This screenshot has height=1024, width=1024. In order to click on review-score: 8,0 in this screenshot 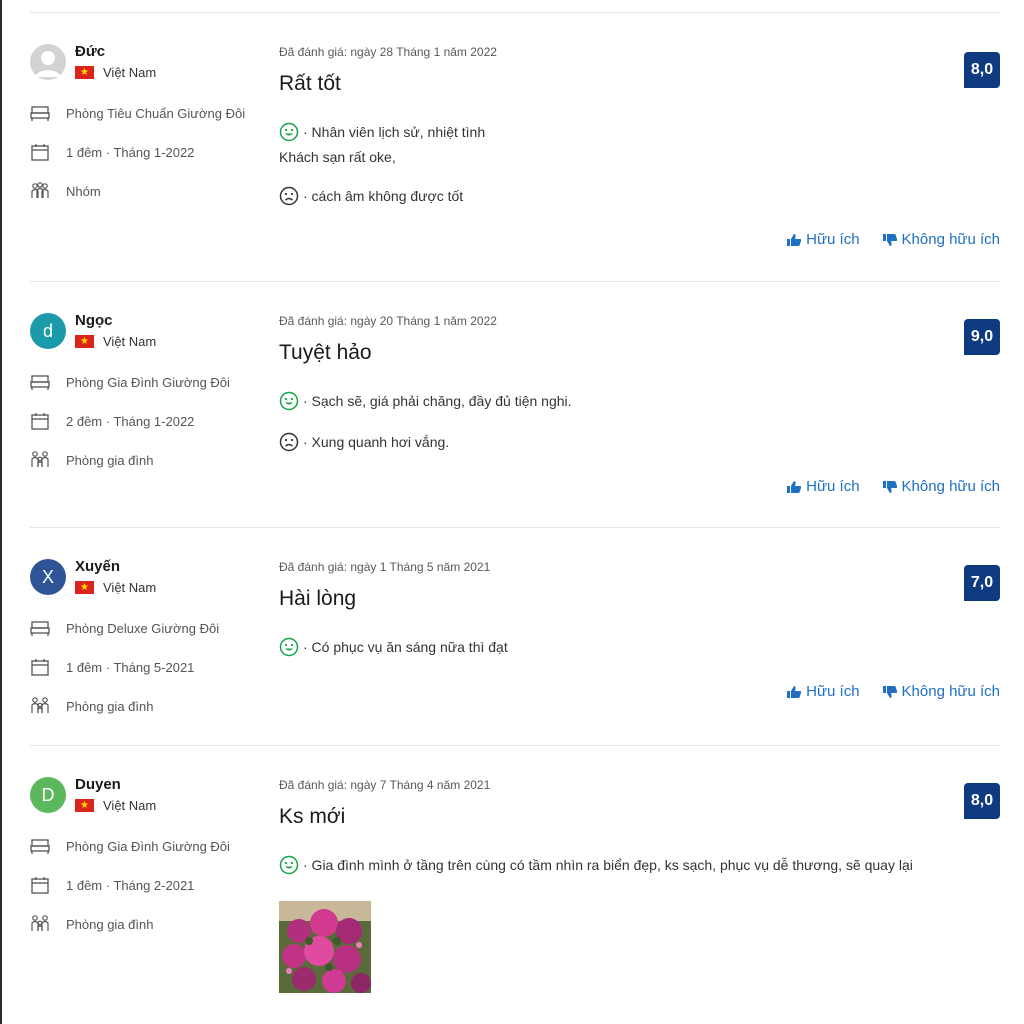, I will do `click(982, 801)`.